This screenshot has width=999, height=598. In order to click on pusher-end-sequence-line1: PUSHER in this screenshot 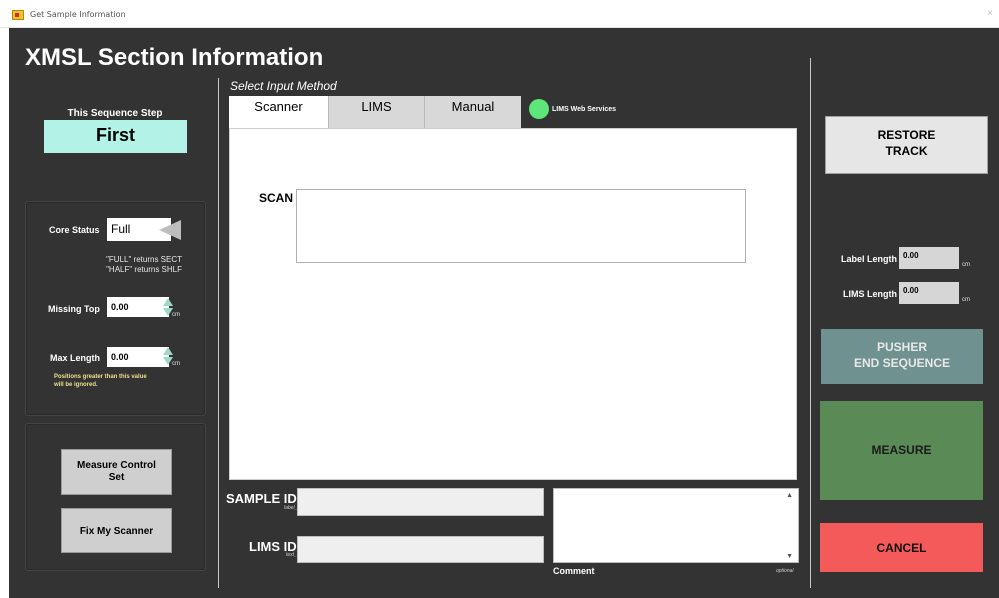, I will do `click(901, 347)`.